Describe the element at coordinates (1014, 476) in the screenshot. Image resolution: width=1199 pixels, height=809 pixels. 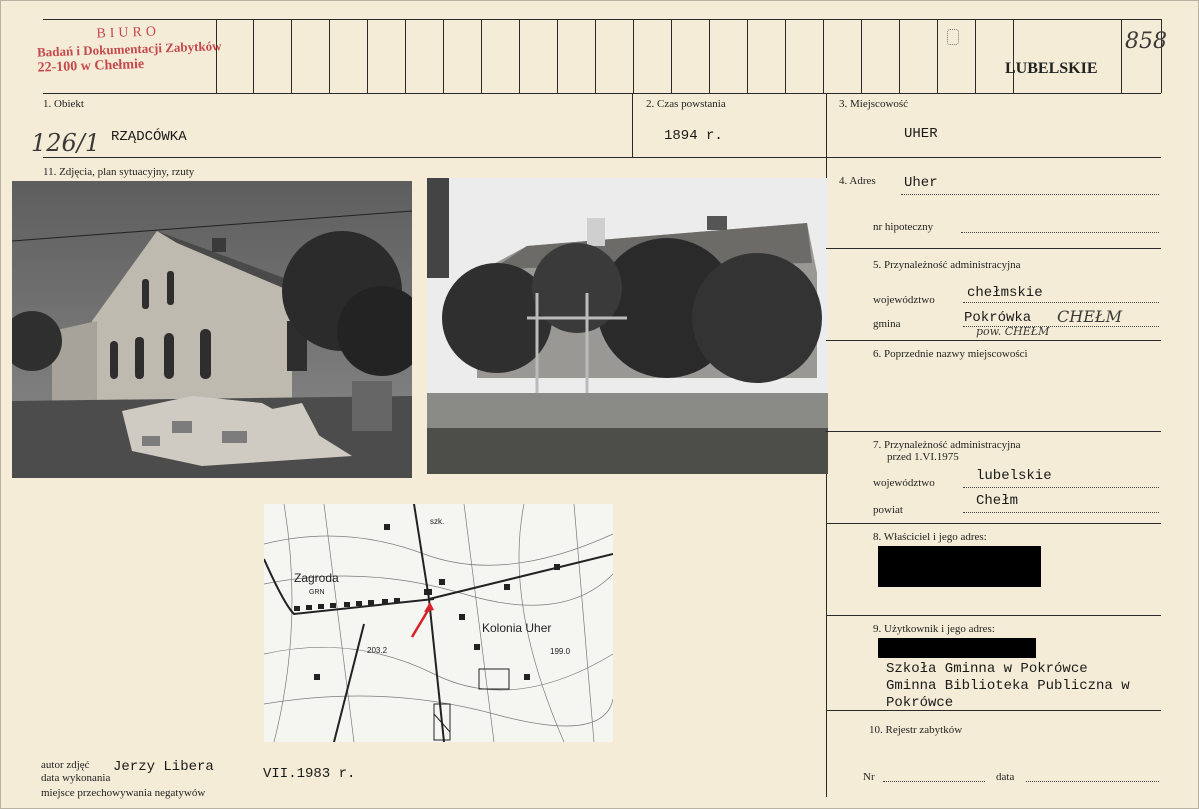
I see `admin-before-voivodeship-value: lubelskie` at that location.